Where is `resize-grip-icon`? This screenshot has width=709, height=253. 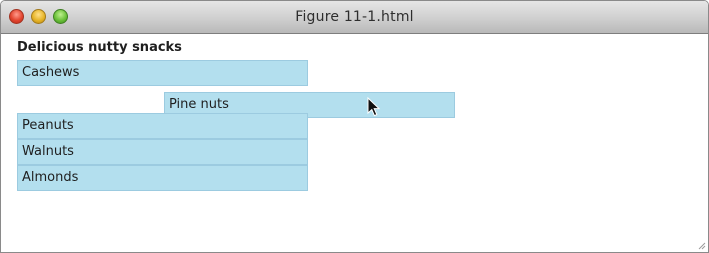 resize-grip-icon is located at coordinates (701, 245).